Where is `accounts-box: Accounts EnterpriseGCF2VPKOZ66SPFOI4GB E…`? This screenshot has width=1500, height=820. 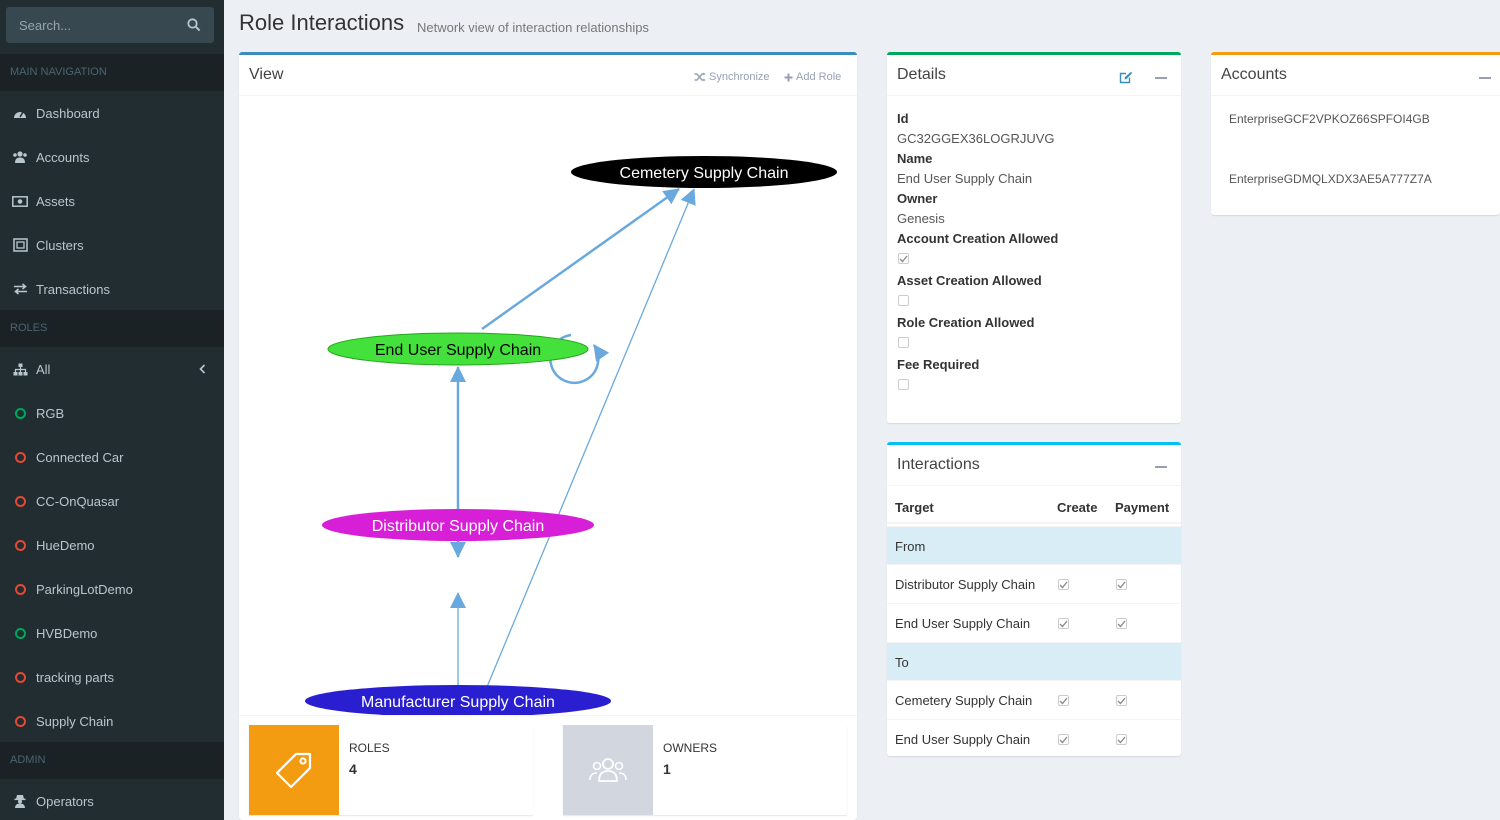
accounts-box: Accounts EnterpriseGCF2VPKOZ66SPFOI4GB E… is located at coordinates (1355, 133).